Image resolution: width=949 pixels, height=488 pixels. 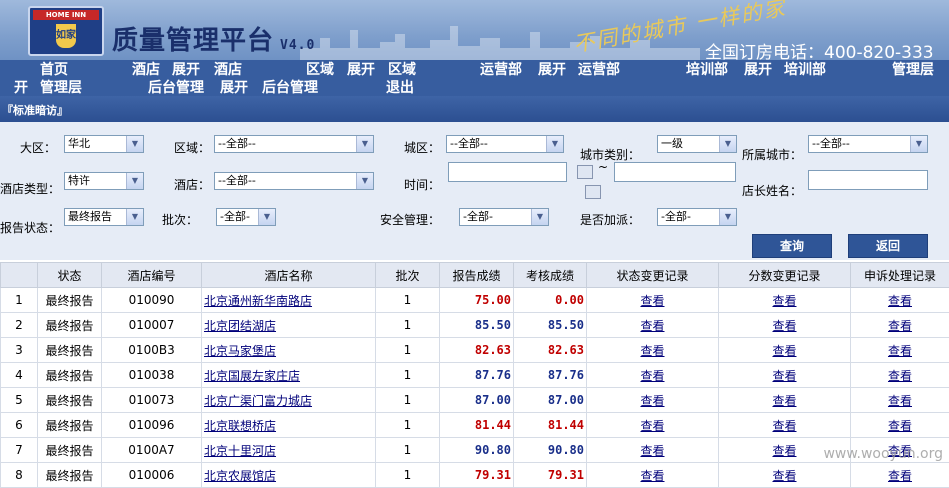 What do you see at coordinates (320, 70) in the screenshot?
I see `nav-area: 区域` at bounding box center [320, 70].